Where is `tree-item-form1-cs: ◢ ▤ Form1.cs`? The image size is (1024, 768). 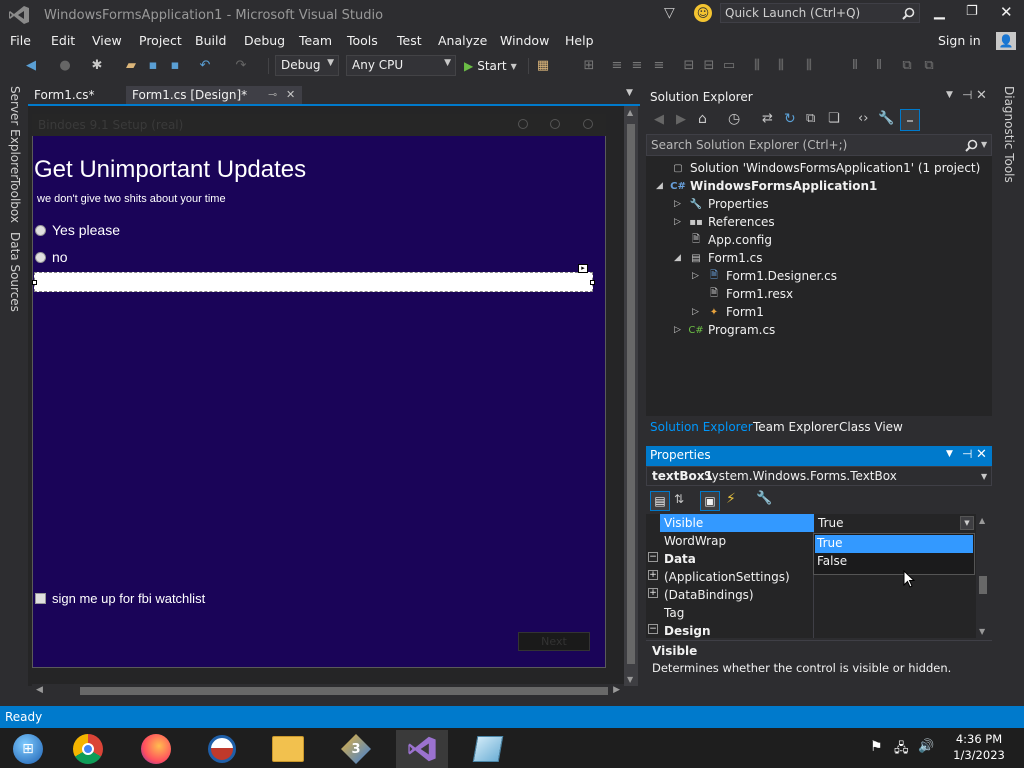 tree-item-form1-cs: ◢ ▤ Form1.cs is located at coordinates (718, 258).